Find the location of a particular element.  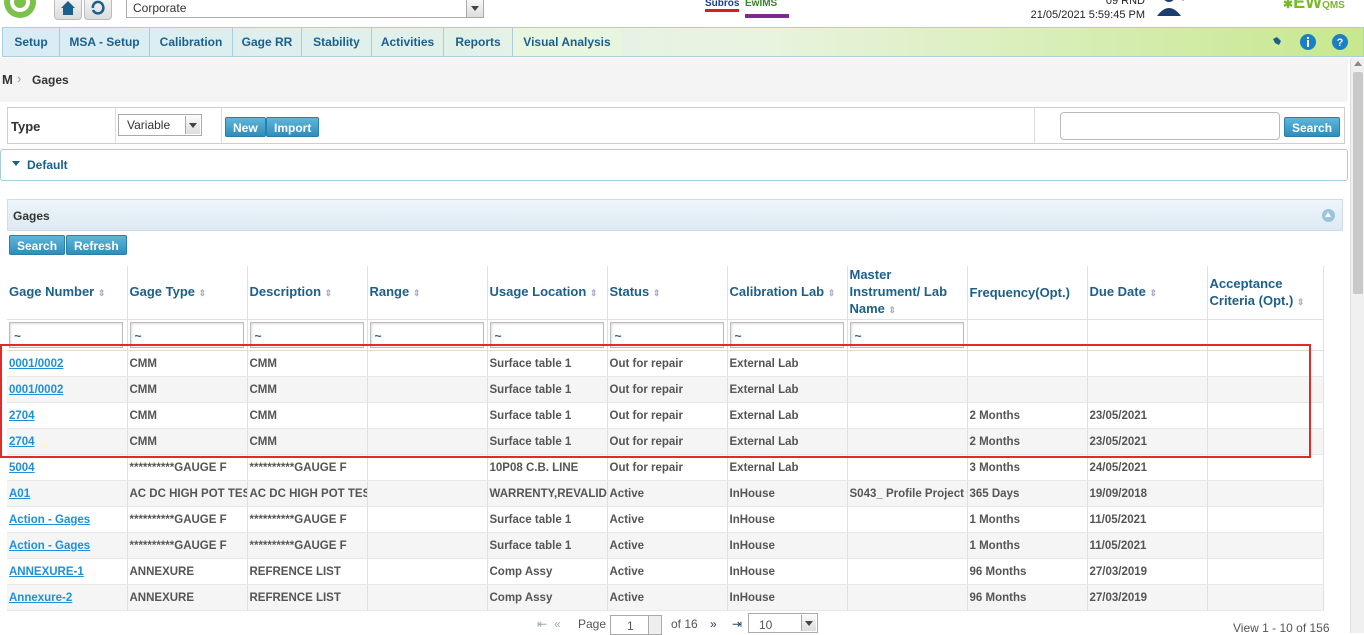

nav-item-reports: Reports is located at coordinates (478, 42).